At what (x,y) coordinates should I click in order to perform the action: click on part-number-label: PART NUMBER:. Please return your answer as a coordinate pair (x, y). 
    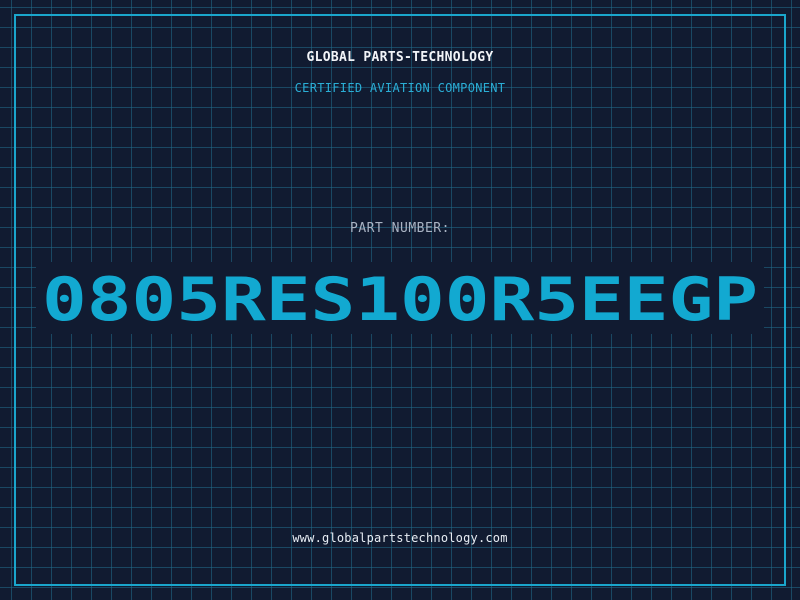
    Looking at the image, I should click on (400, 228).